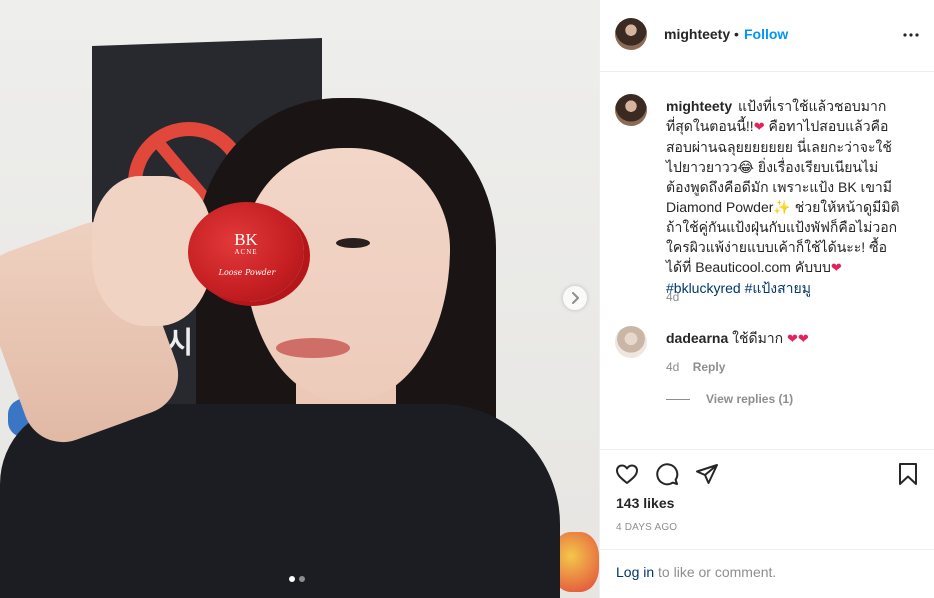 The height and width of the screenshot is (598, 934). What do you see at coordinates (292, 579) in the screenshot?
I see `carousel-dot-active` at bounding box center [292, 579].